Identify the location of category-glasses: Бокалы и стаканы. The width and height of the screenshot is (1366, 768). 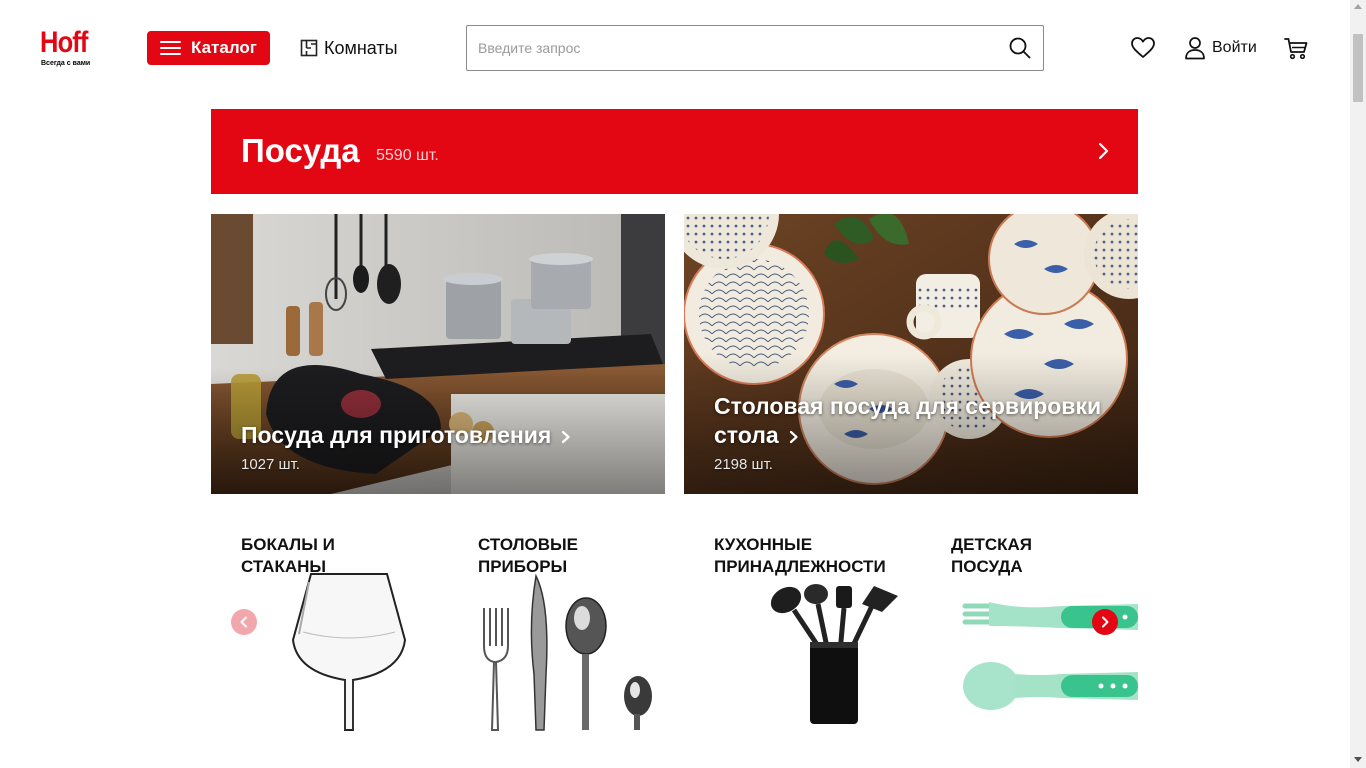
(356, 635).